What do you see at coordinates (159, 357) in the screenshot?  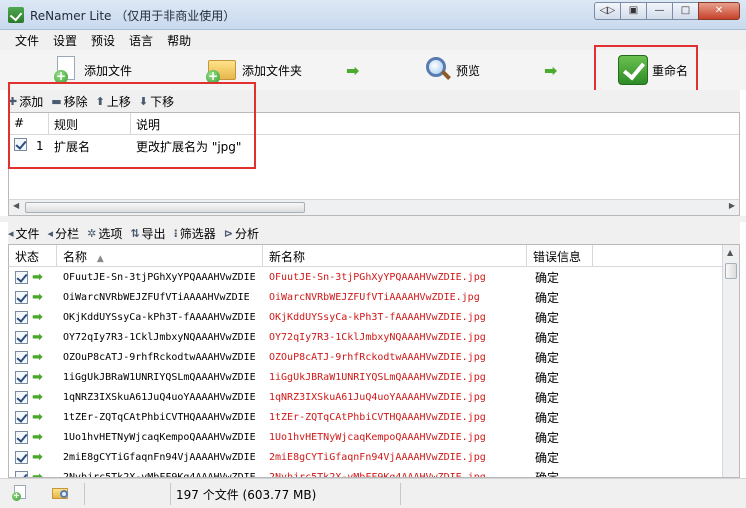 I see `file-name: OZOuP8cATJ-9rhfRckodtwAAAHVwZDIE` at bounding box center [159, 357].